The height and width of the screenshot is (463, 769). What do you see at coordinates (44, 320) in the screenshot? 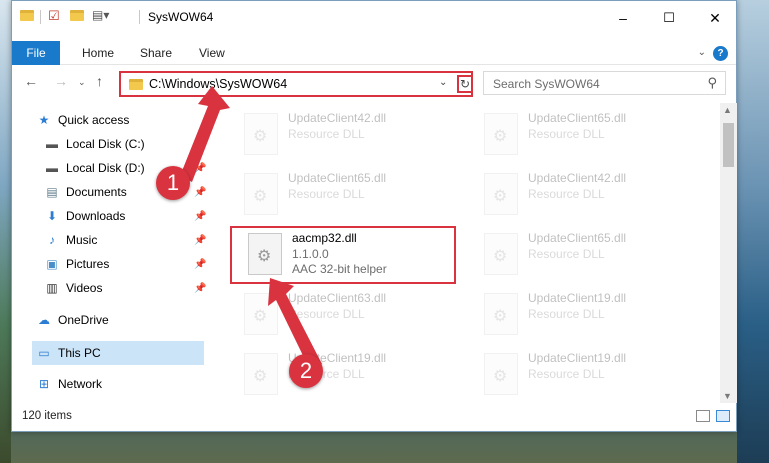
I see `cloud-icon: ☁` at bounding box center [44, 320].